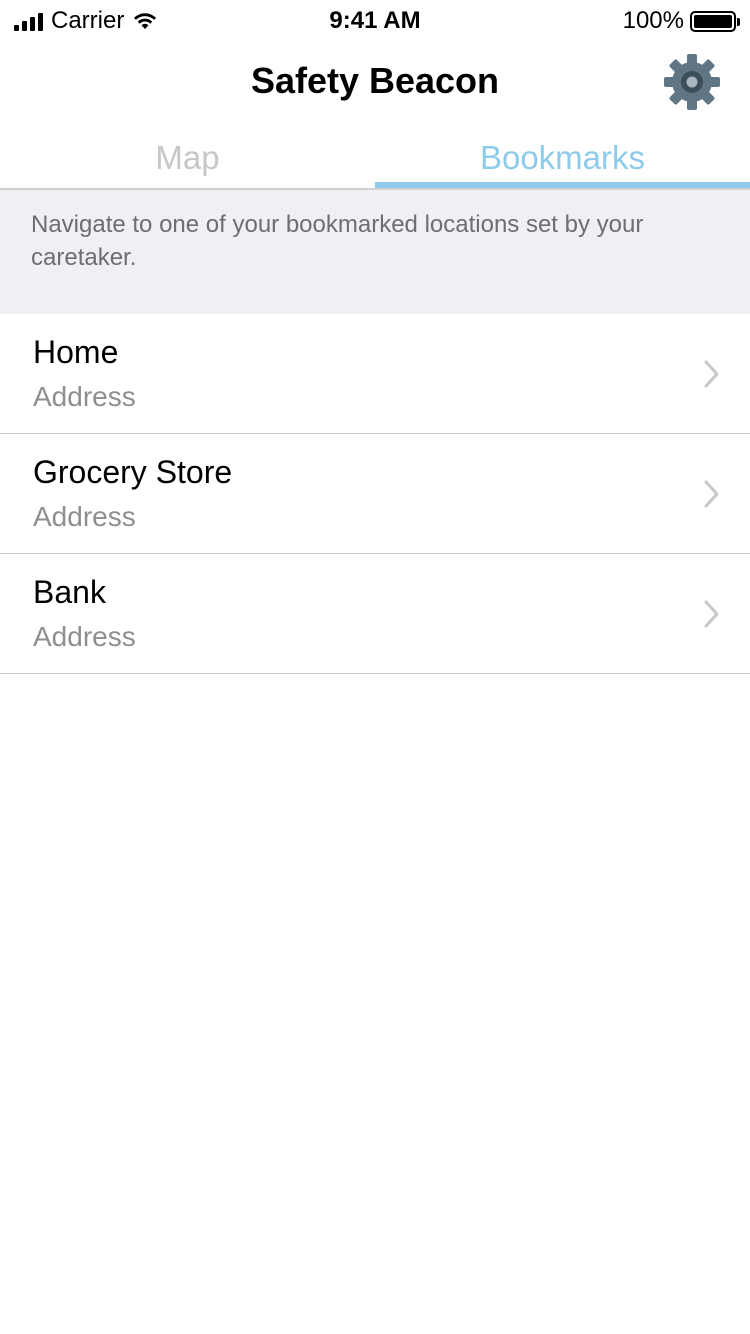 The height and width of the screenshot is (1334, 750). I want to click on battery-icon, so click(715, 21).